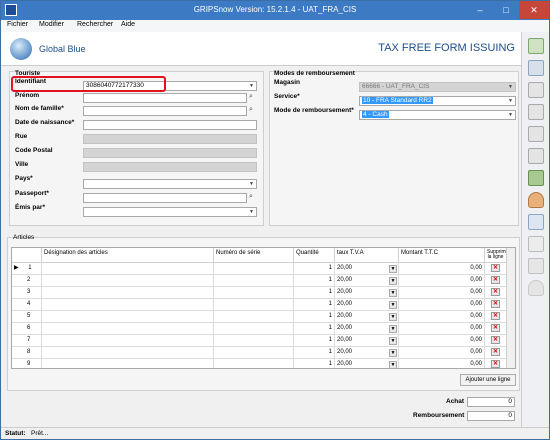 This screenshot has width=550, height=440. Describe the element at coordinates (536, 46) in the screenshot. I see `new-form-icon` at that location.